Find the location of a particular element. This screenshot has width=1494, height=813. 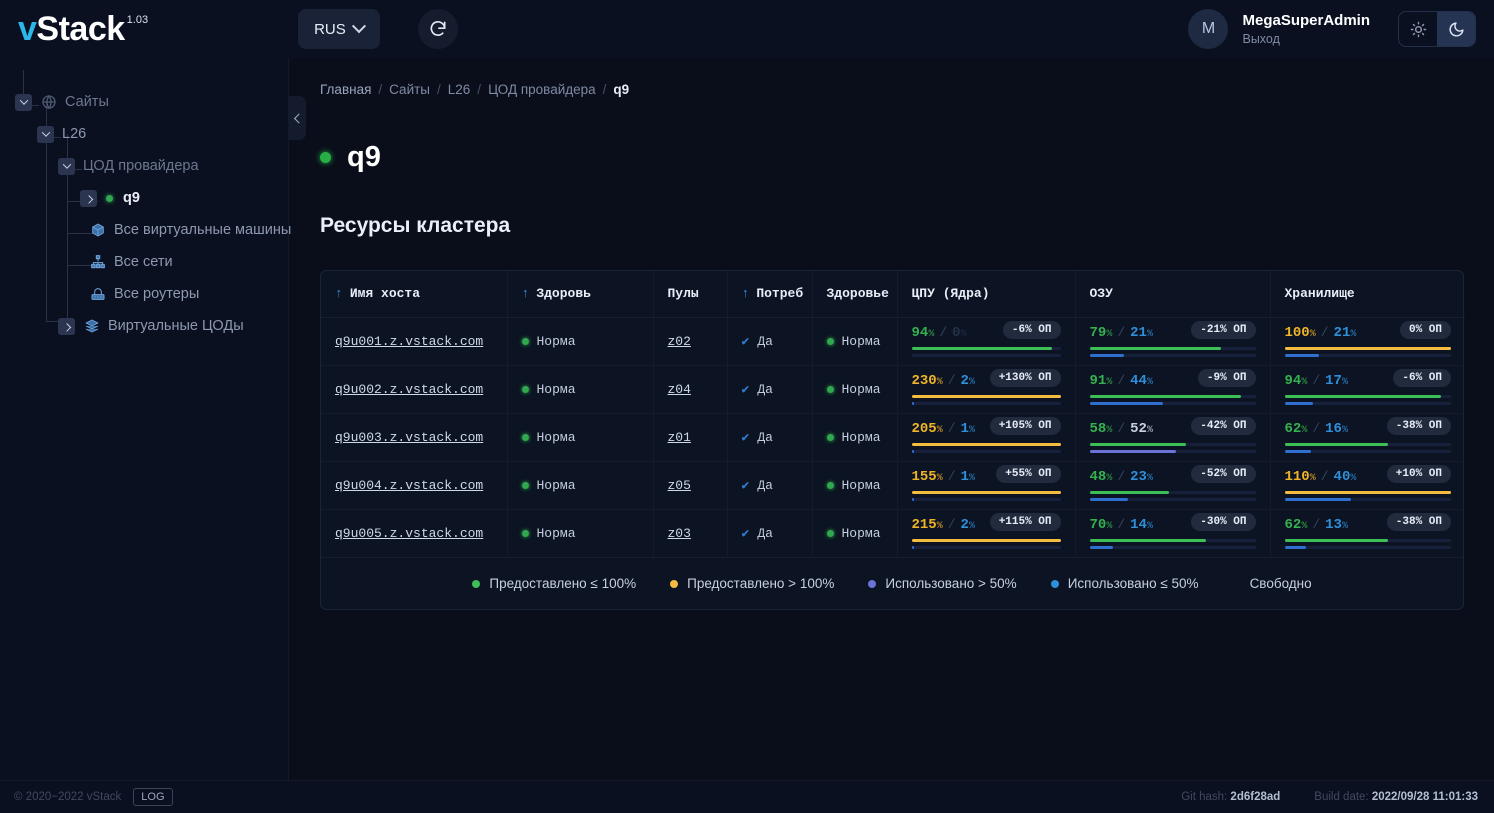

version-label: 1.03 is located at coordinates (137, 20).